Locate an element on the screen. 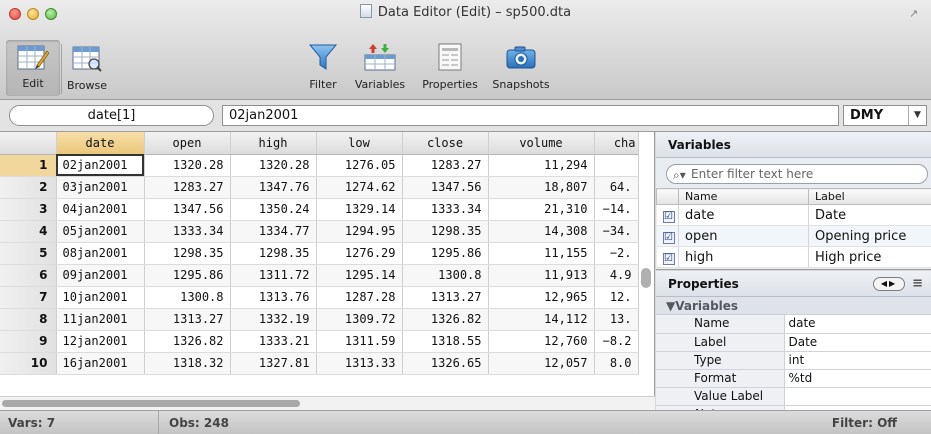  cell-date: 04jan2001 is located at coordinates (100, 209).